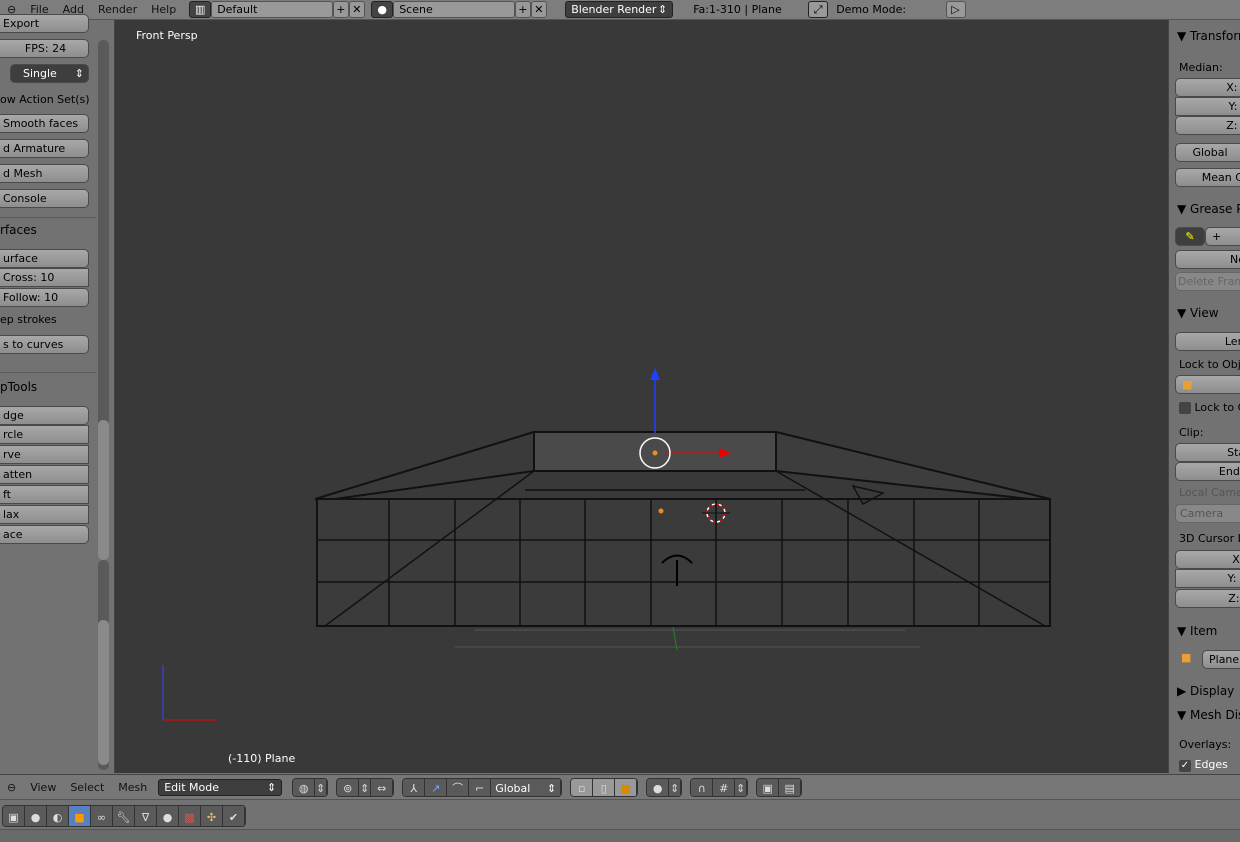 The width and height of the screenshot is (1240, 842). Describe the element at coordinates (103, 490) in the screenshot. I see `scrollbar-thumb` at that location.